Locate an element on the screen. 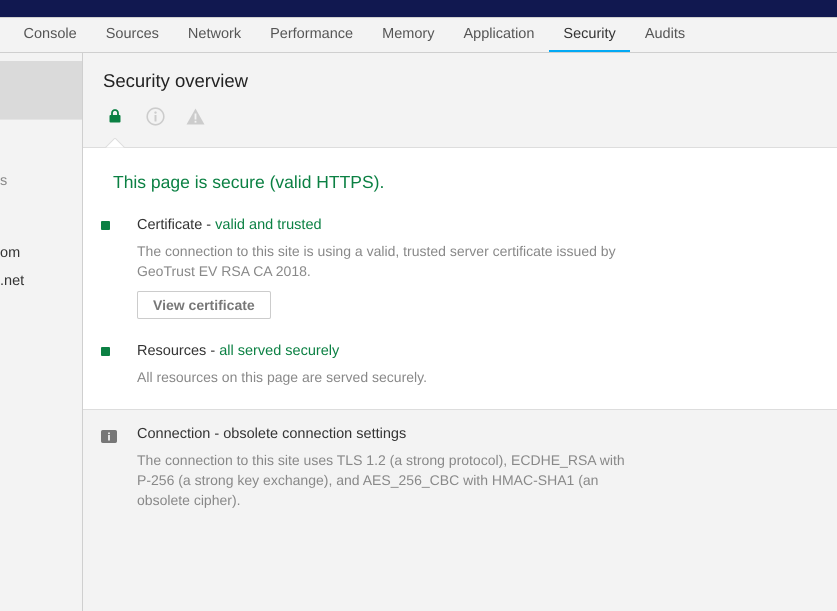  section-title: Certificate - valid and trusted is located at coordinates (230, 225).